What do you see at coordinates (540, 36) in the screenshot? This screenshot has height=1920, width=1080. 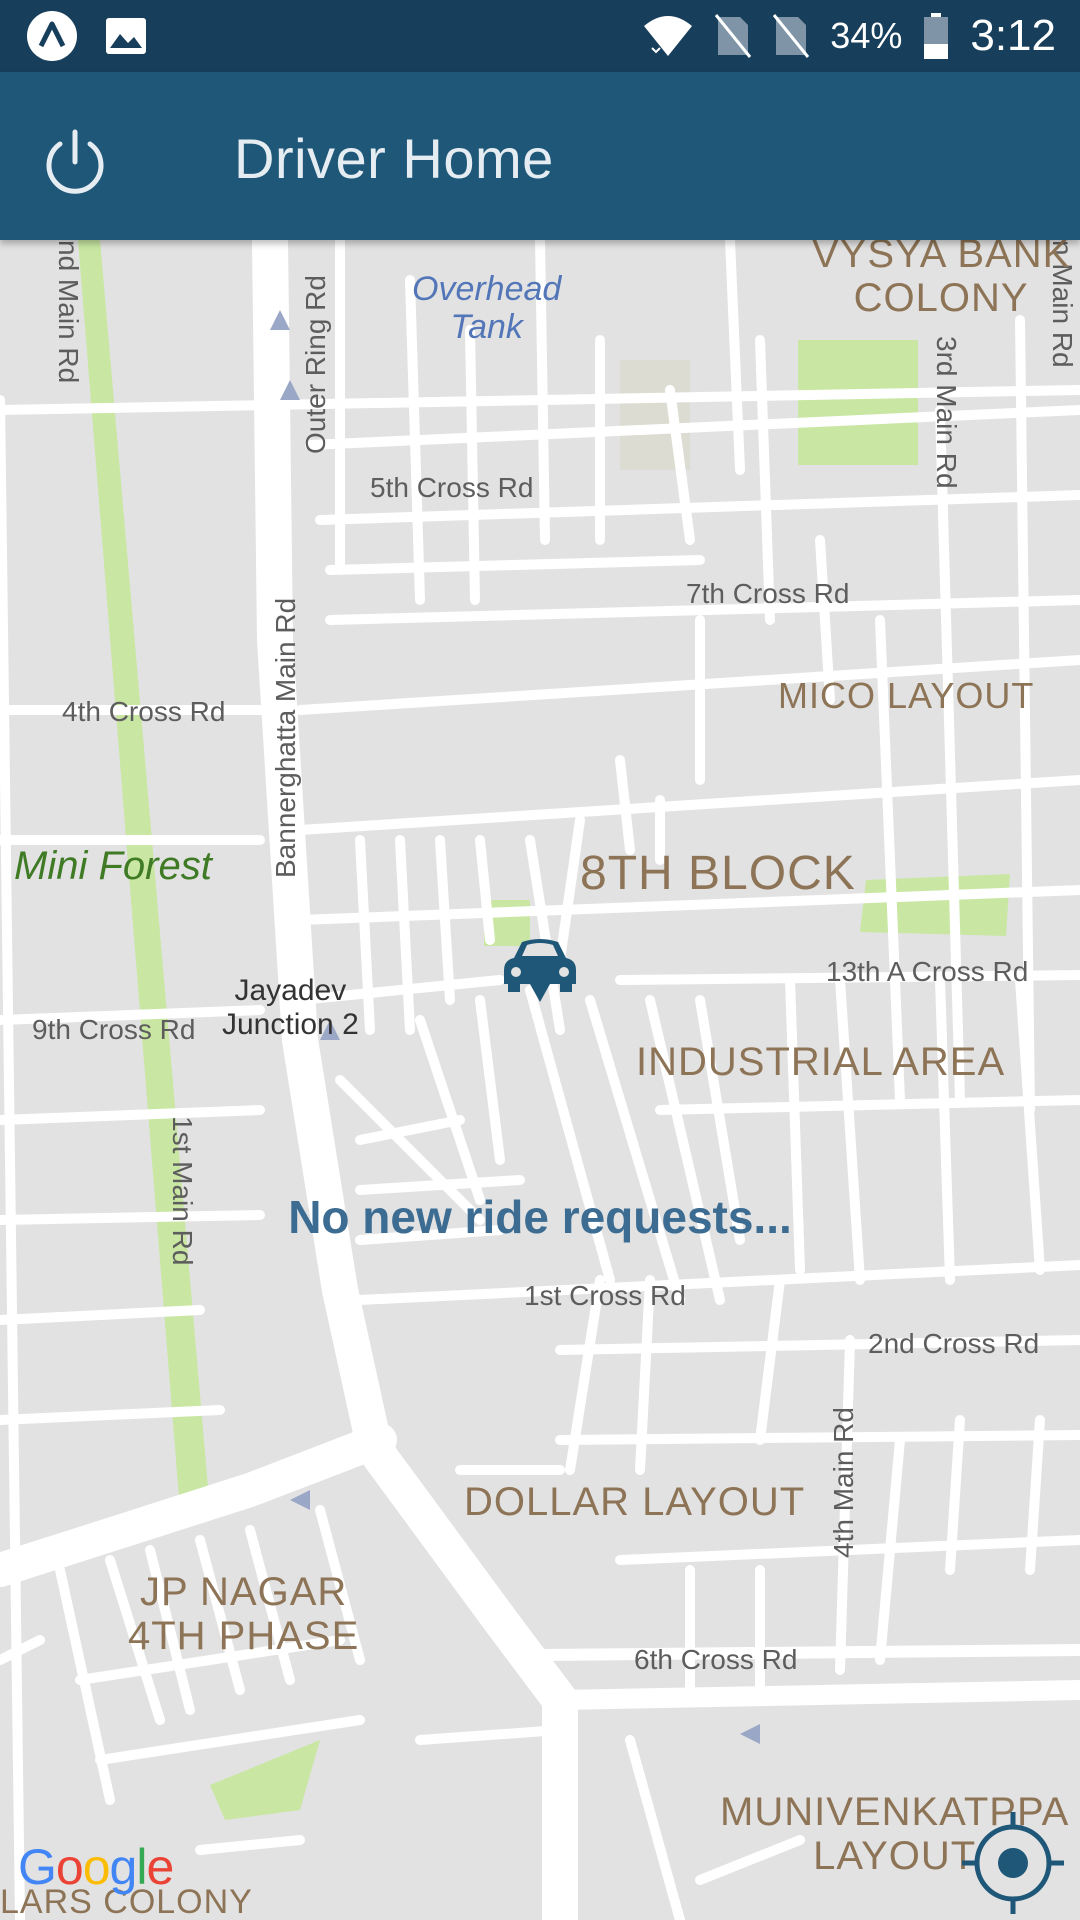 I see `status-bar: 34% 3:12` at bounding box center [540, 36].